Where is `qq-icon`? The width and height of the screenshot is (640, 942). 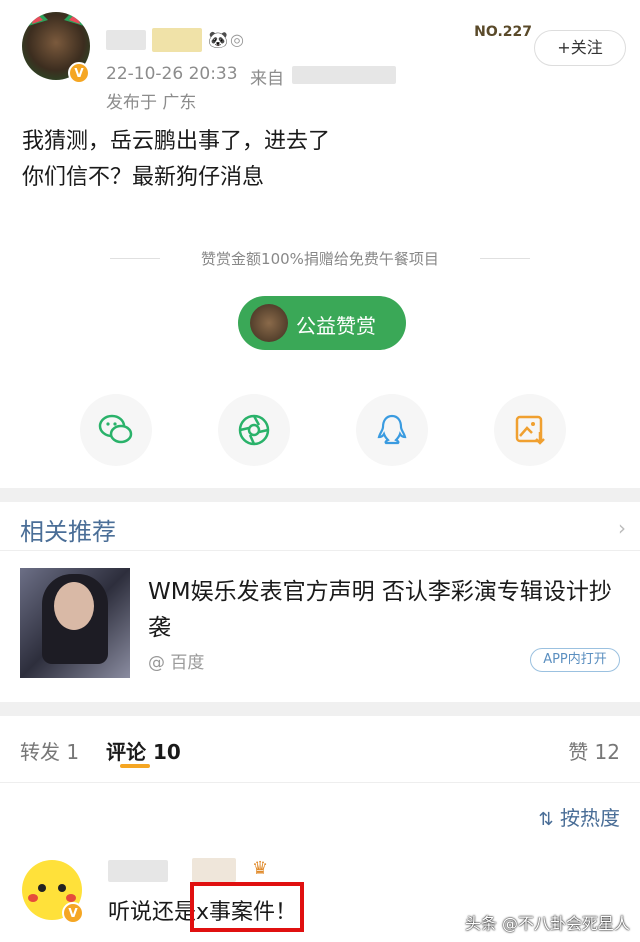
qq-icon is located at coordinates (392, 429).